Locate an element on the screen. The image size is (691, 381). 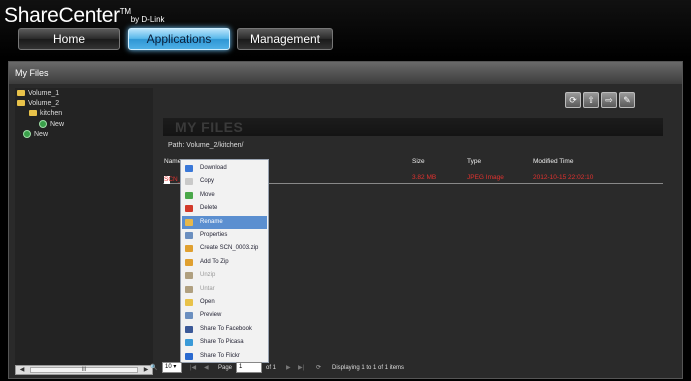
scroll-left-icon: ◀ is located at coordinates (22, 369).